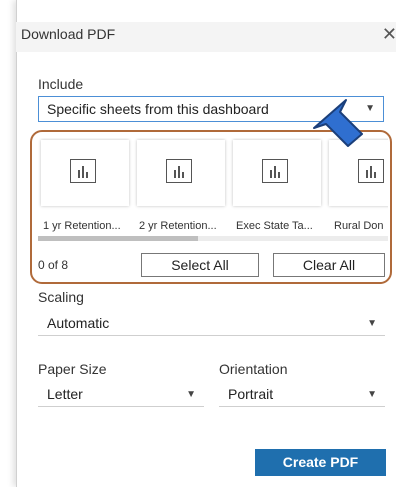 The image size is (403, 487). Describe the element at coordinates (118, 238) in the screenshot. I see `sheet-scrollbar-thumb` at that location.